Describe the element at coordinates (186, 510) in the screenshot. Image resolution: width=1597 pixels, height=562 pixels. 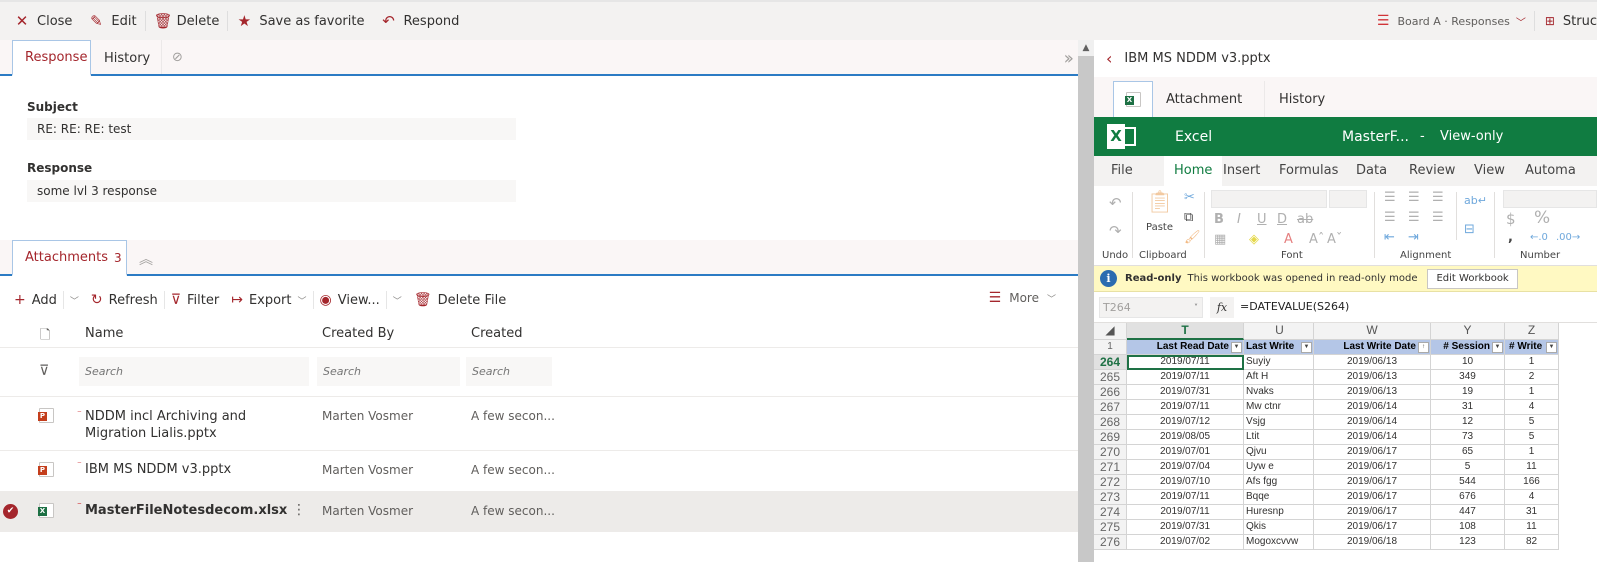
I see `file-name: MasterFileNotesdecom.xlsx` at that location.